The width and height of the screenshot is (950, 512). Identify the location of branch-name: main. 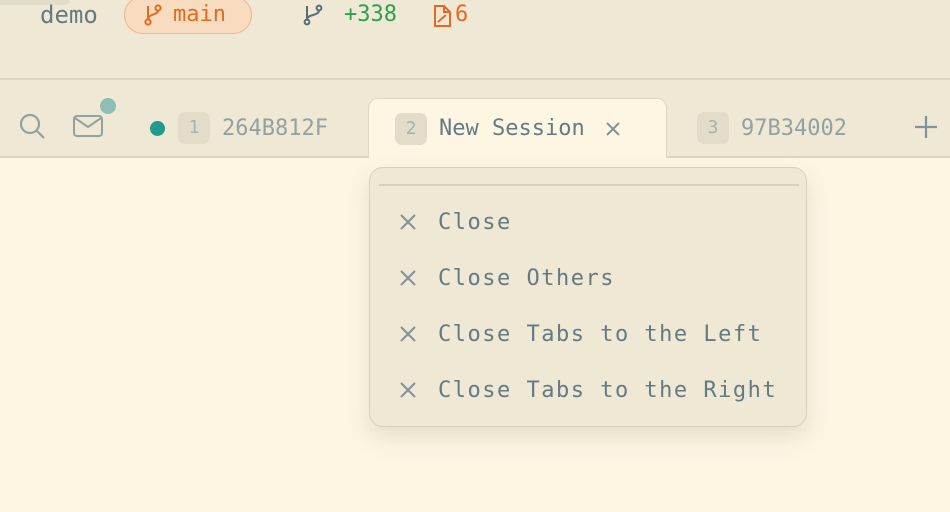
(199, 14).